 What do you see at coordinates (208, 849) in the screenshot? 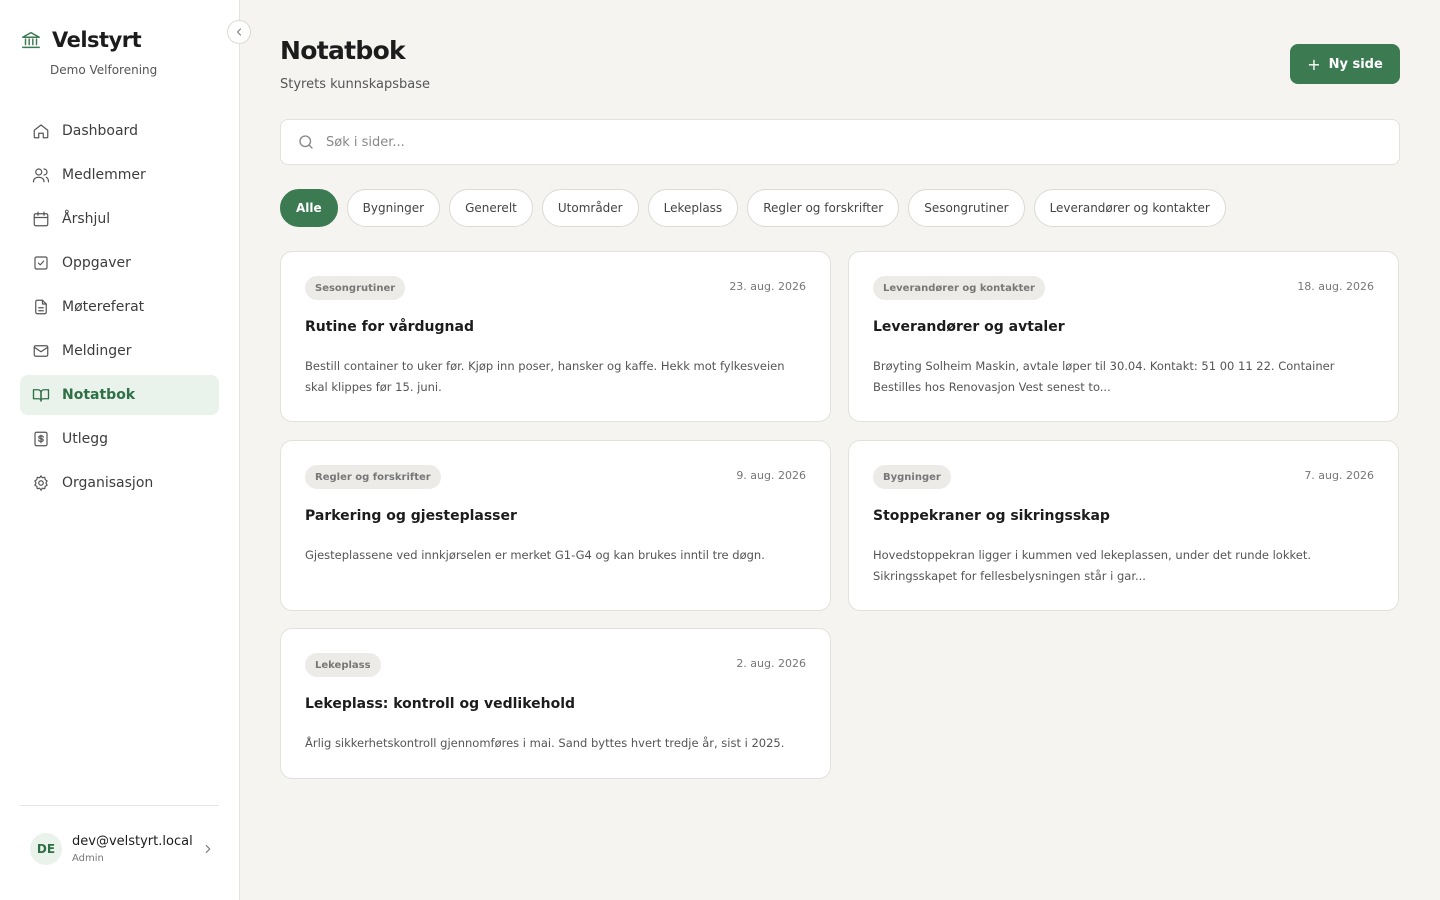
I see `chevron-right-icon` at bounding box center [208, 849].